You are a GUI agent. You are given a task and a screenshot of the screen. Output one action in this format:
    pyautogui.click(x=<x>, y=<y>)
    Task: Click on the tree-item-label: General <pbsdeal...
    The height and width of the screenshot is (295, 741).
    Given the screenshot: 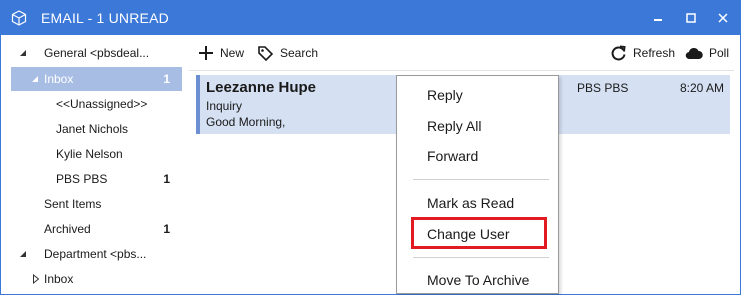 What is the action you would take?
    pyautogui.click(x=97, y=53)
    